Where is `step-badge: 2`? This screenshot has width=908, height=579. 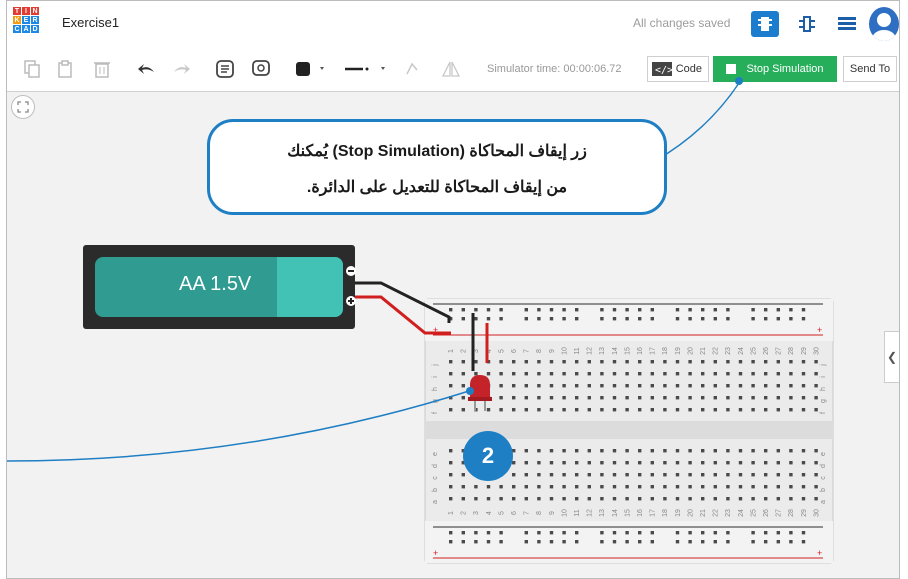 step-badge: 2 is located at coordinates (488, 456).